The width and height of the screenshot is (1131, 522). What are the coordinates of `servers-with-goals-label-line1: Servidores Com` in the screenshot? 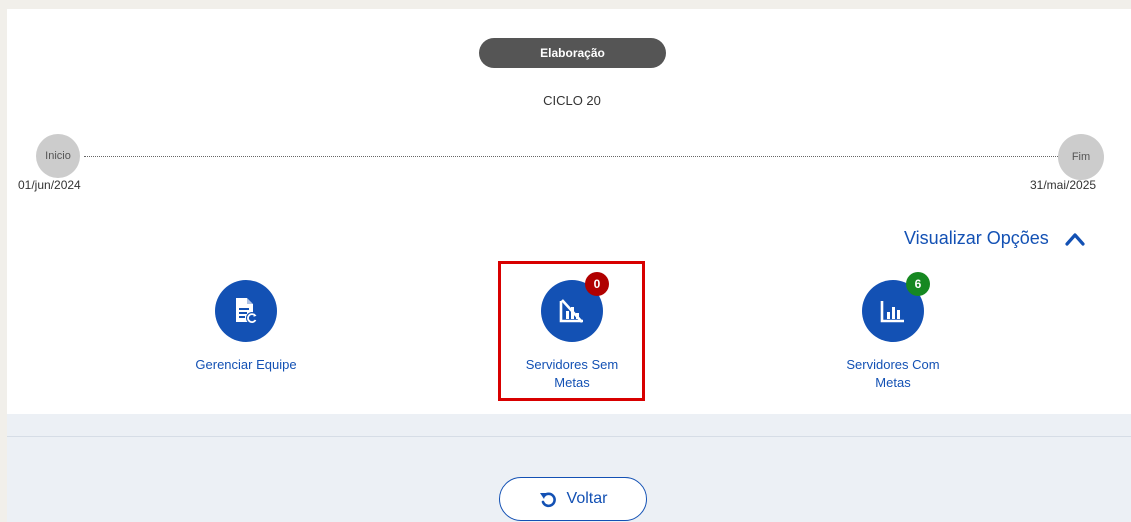 It's located at (893, 364).